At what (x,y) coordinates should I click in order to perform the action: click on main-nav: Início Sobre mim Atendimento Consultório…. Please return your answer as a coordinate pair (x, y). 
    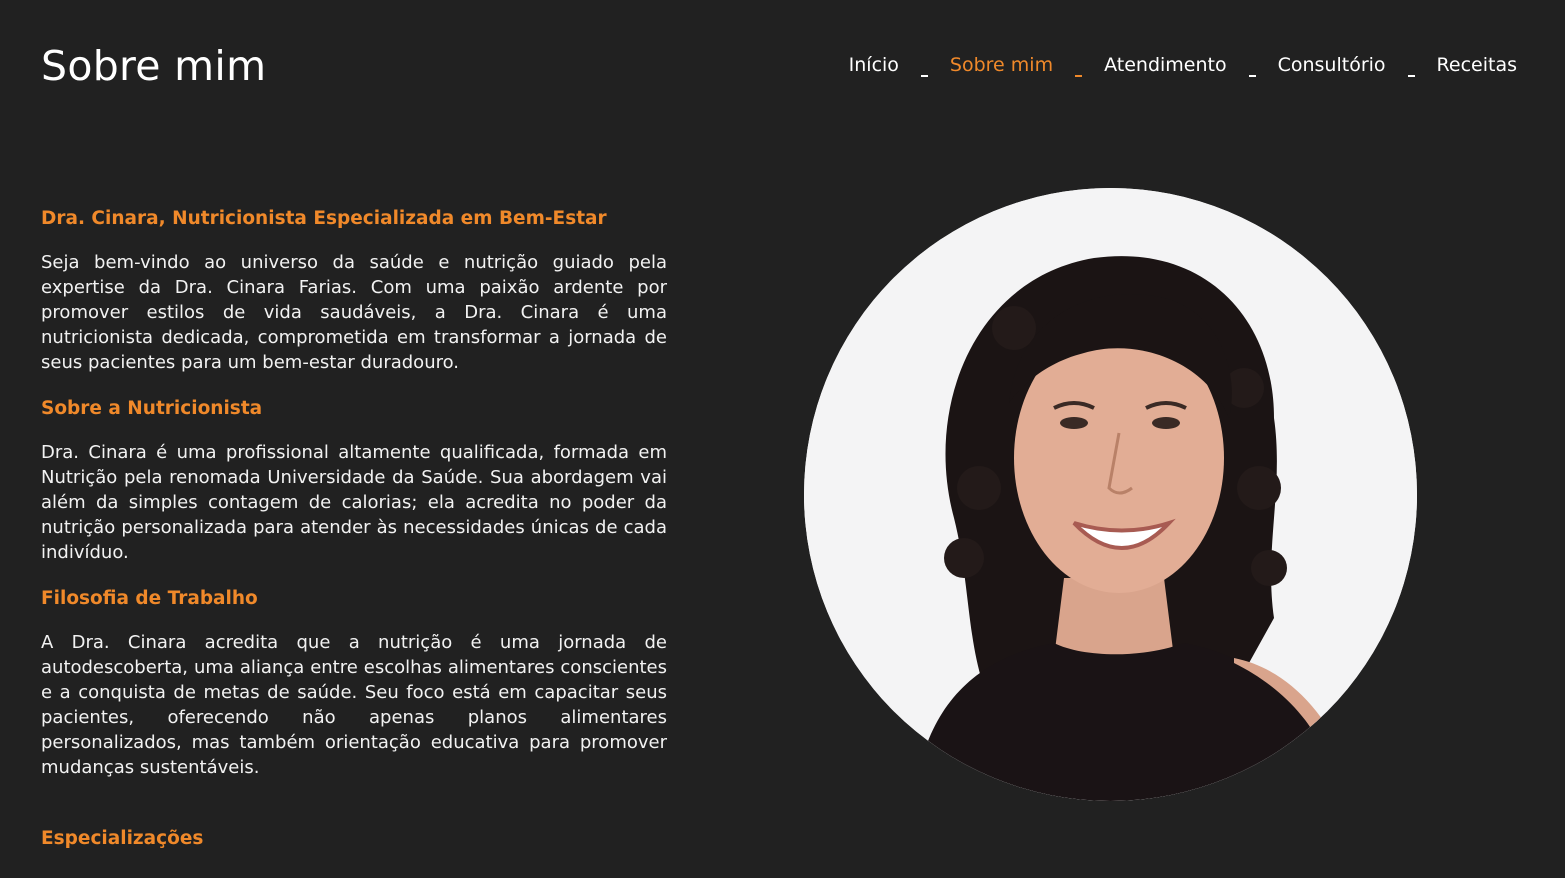
    Looking at the image, I should click on (1183, 65).